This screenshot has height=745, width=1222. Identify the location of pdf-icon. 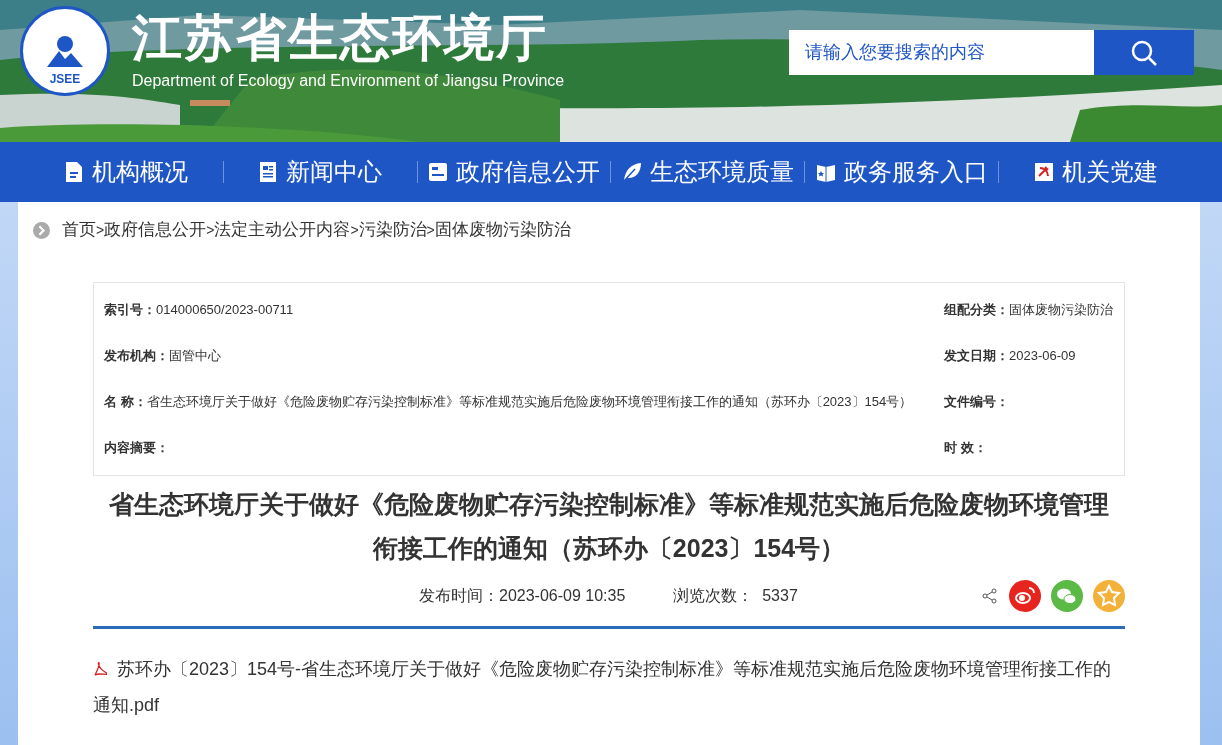
(100, 669).